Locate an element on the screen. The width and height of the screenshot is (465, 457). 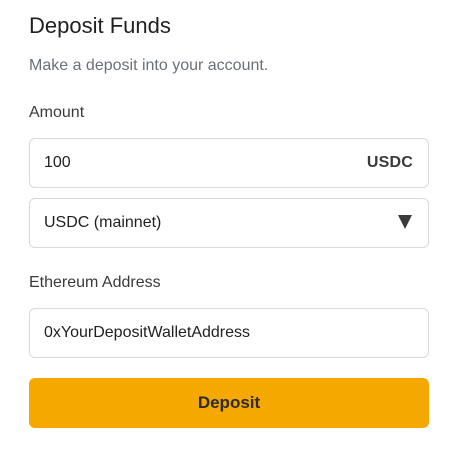
address-input: 0xYourDepositWalletAddress is located at coordinates (147, 333).